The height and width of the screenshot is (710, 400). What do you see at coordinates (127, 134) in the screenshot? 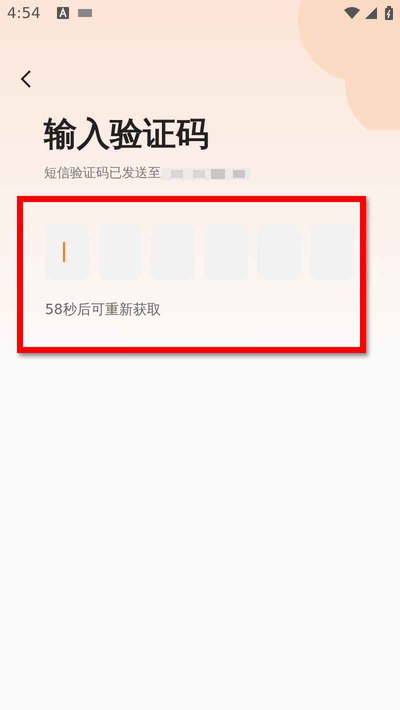
I see `page-title: 输入验证码` at bounding box center [127, 134].